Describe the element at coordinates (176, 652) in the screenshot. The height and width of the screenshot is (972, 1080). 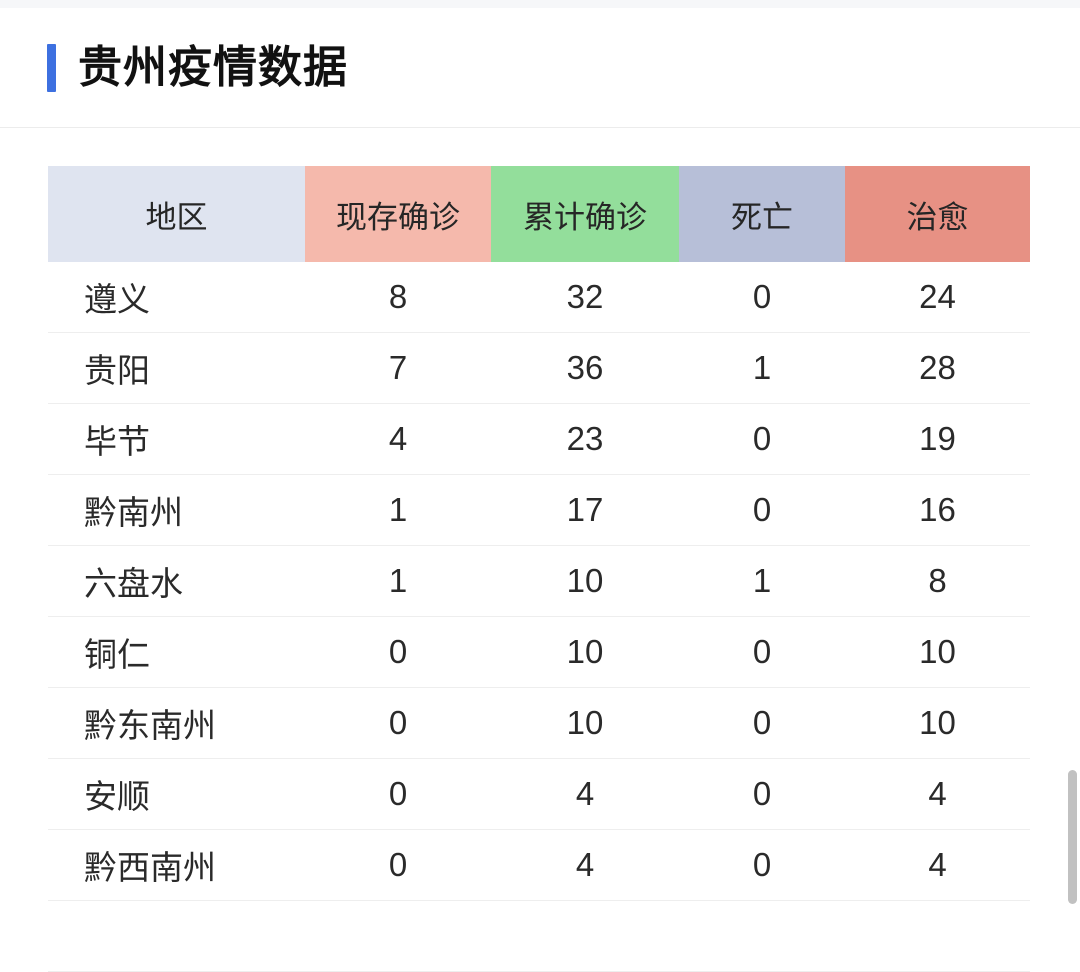
I see `cell-region: 铜仁` at that location.